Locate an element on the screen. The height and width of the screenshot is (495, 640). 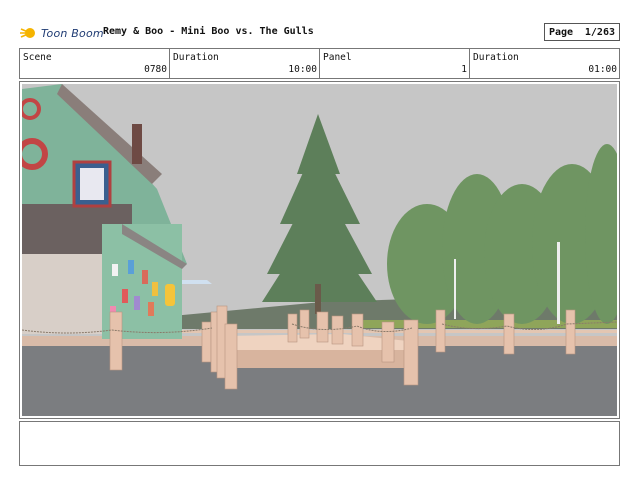
page-label: Page is located at coordinates (561, 32).